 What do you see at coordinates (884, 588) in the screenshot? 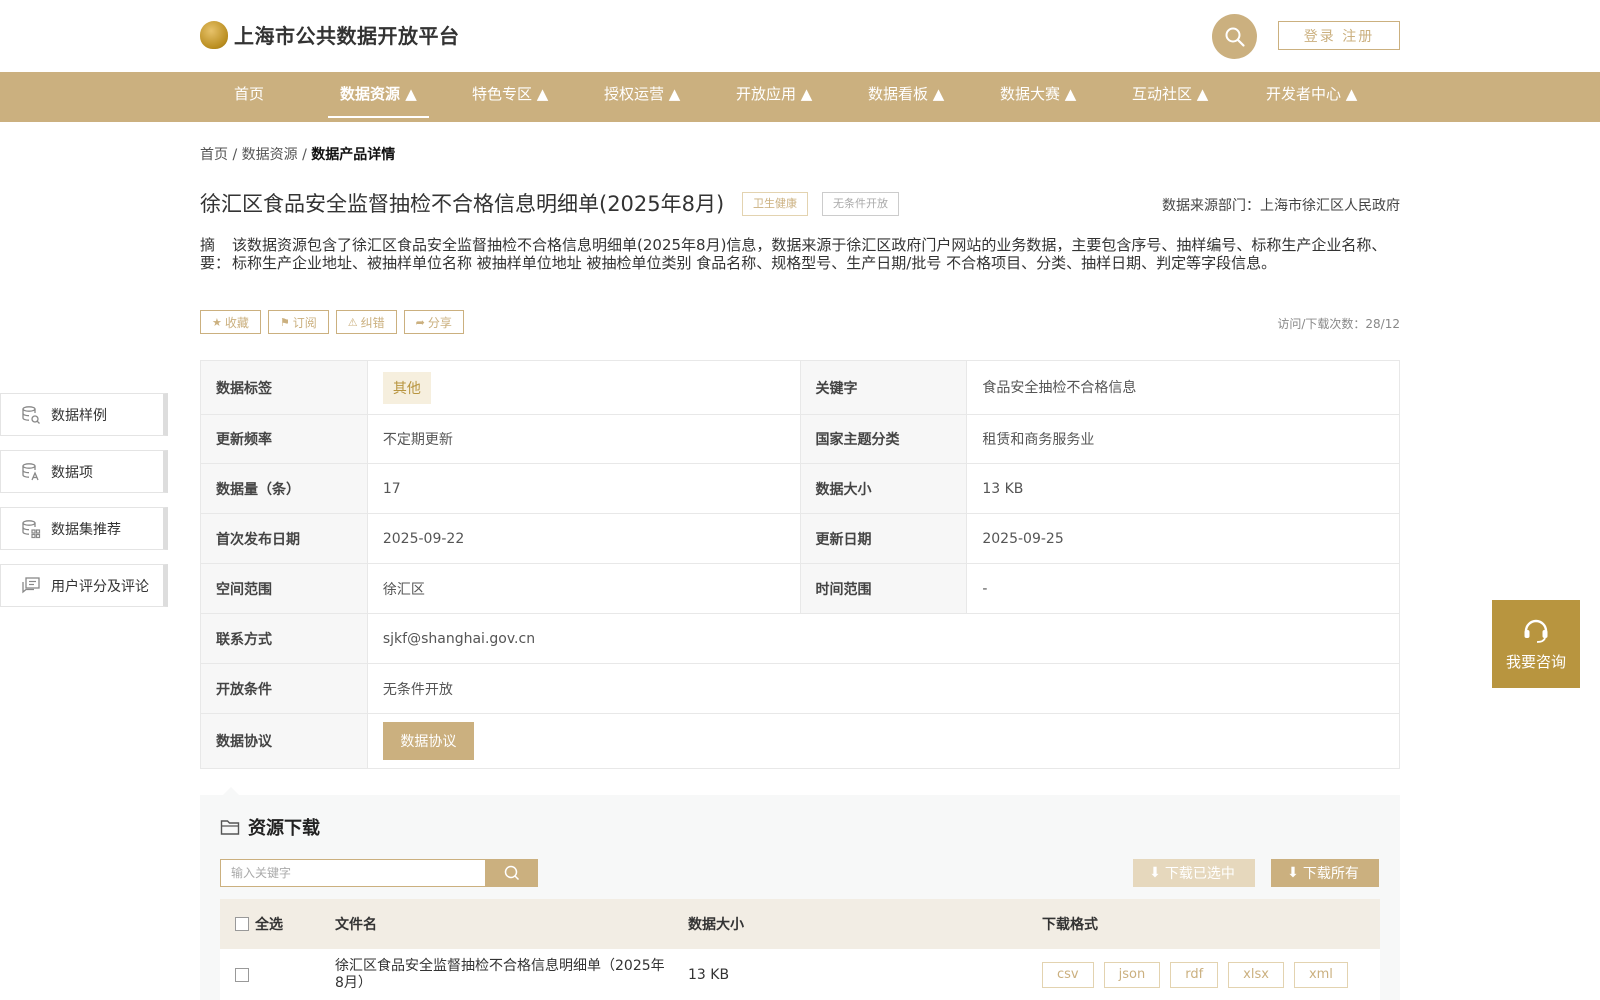
I see `info-key: 时间范围` at bounding box center [884, 588].